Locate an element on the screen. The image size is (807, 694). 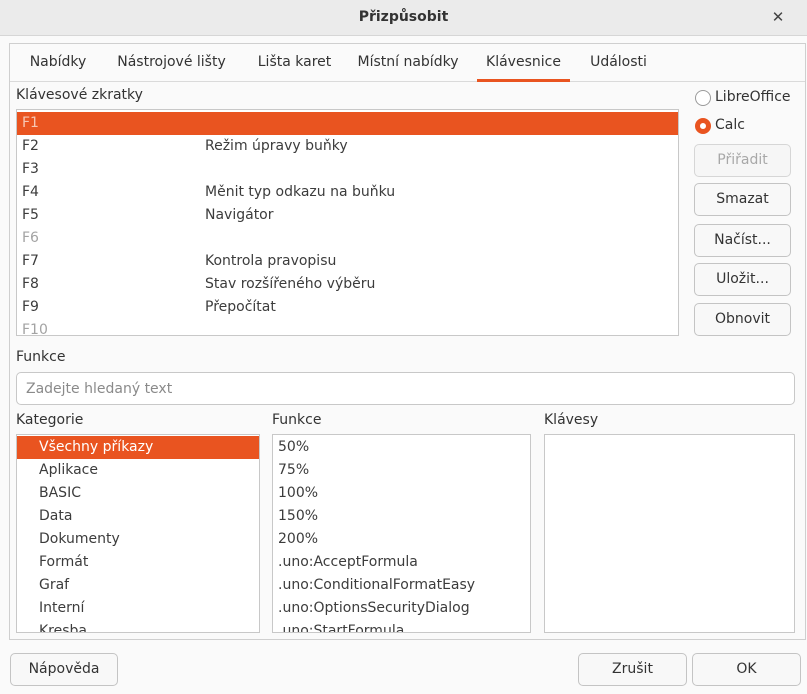
tab-events: Události is located at coordinates (618, 63).